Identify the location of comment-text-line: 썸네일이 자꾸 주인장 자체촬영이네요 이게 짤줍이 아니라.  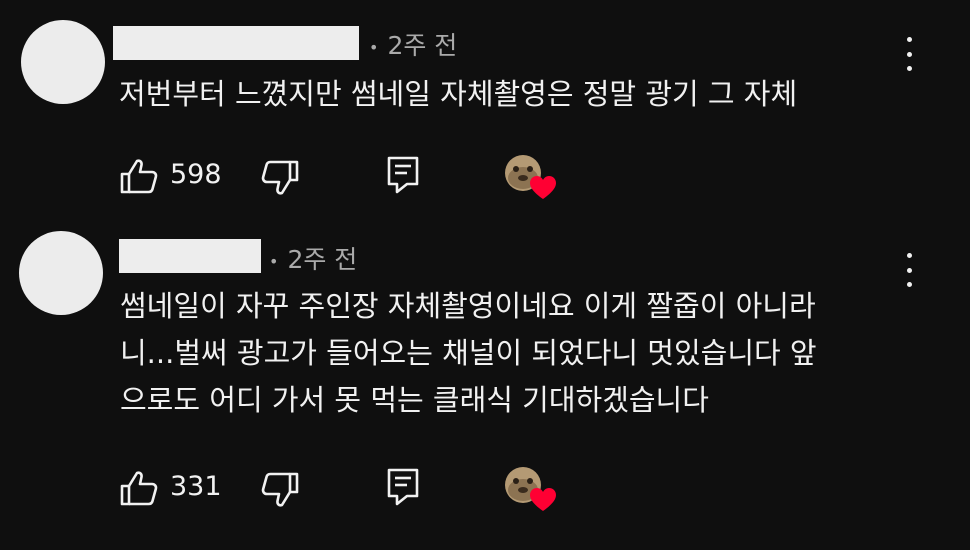
(468, 306).